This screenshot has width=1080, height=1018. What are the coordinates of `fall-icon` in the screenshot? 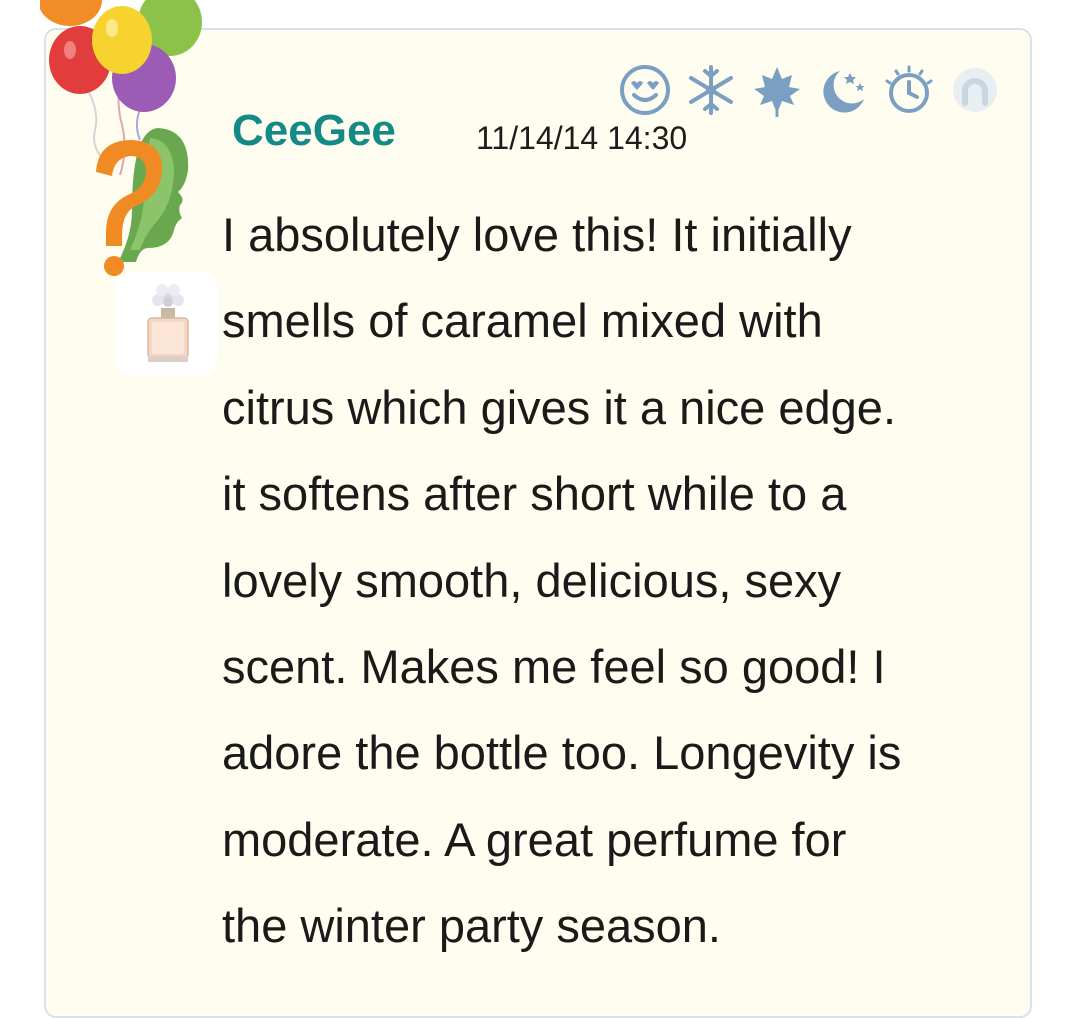 It's located at (777, 90).